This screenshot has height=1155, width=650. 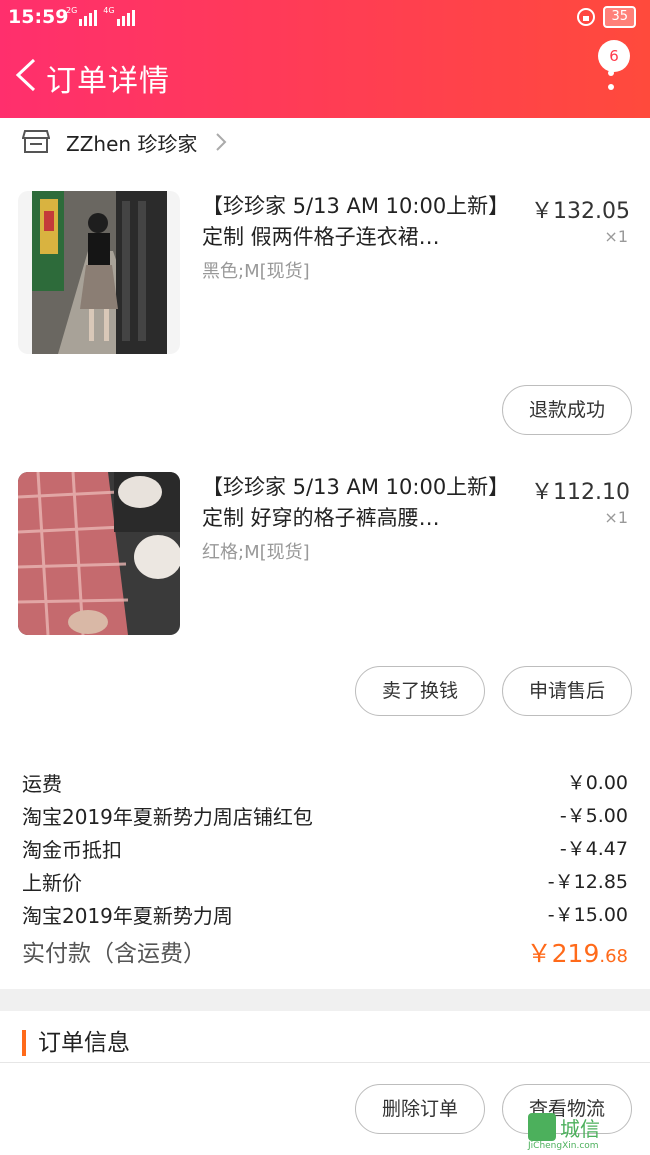 What do you see at coordinates (325, 142) in the screenshot?
I see `shop-row: ZZhen 珍珍家` at bounding box center [325, 142].